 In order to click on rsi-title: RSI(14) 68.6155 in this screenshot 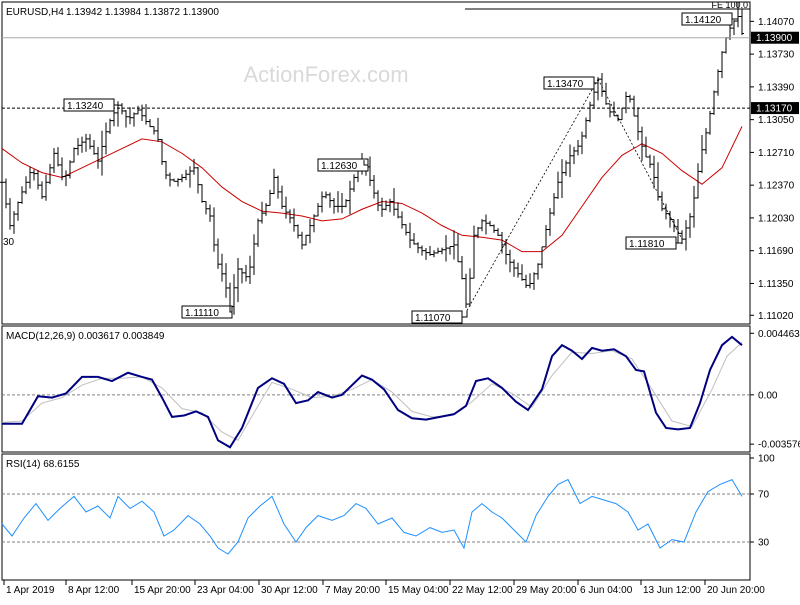, I will do `click(43, 464)`.